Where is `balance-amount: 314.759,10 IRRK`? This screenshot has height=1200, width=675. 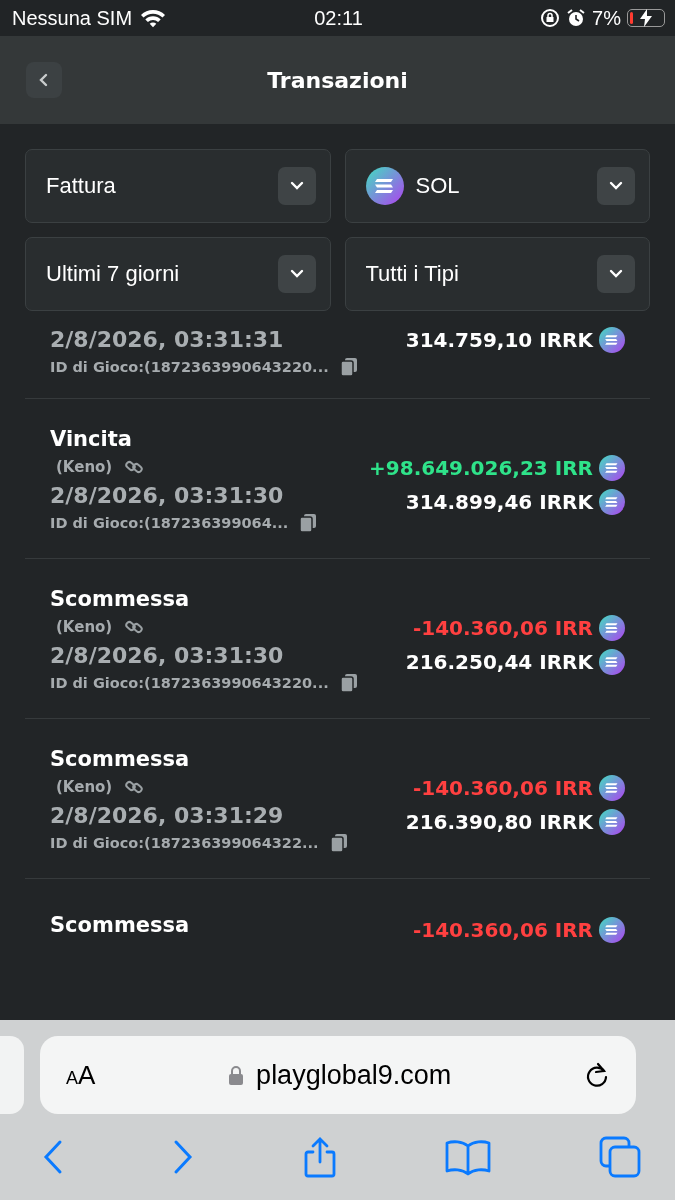
balance-amount: 314.759,10 IRRK is located at coordinates (499, 340).